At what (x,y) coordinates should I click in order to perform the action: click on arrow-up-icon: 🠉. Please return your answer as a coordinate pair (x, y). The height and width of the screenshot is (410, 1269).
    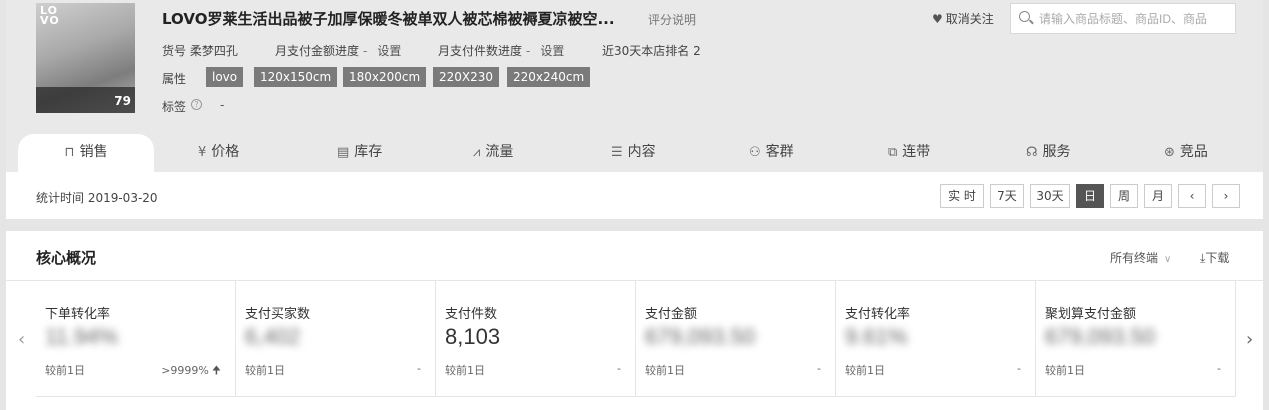
    Looking at the image, I should click on (216, 370).